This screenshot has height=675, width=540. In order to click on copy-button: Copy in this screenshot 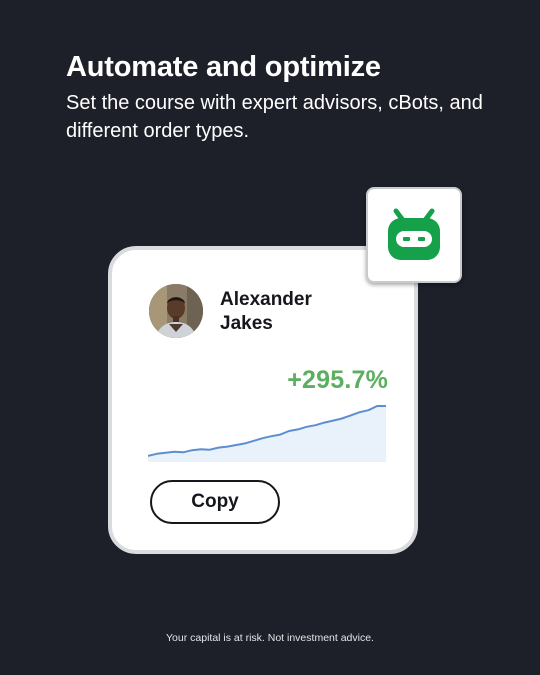, I will do `click(215, 502)`.